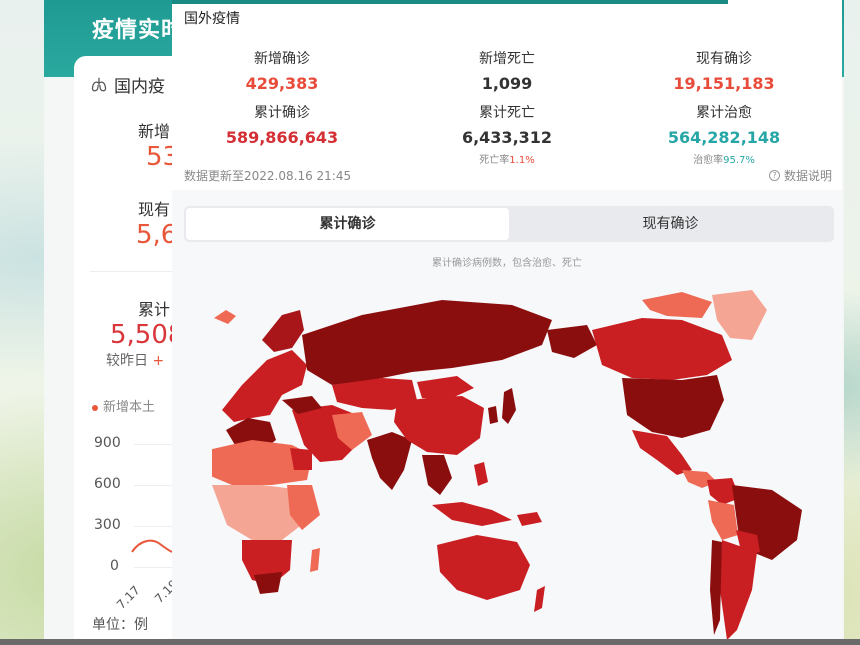  I want to click on map-region-japan, so click(509, 406).